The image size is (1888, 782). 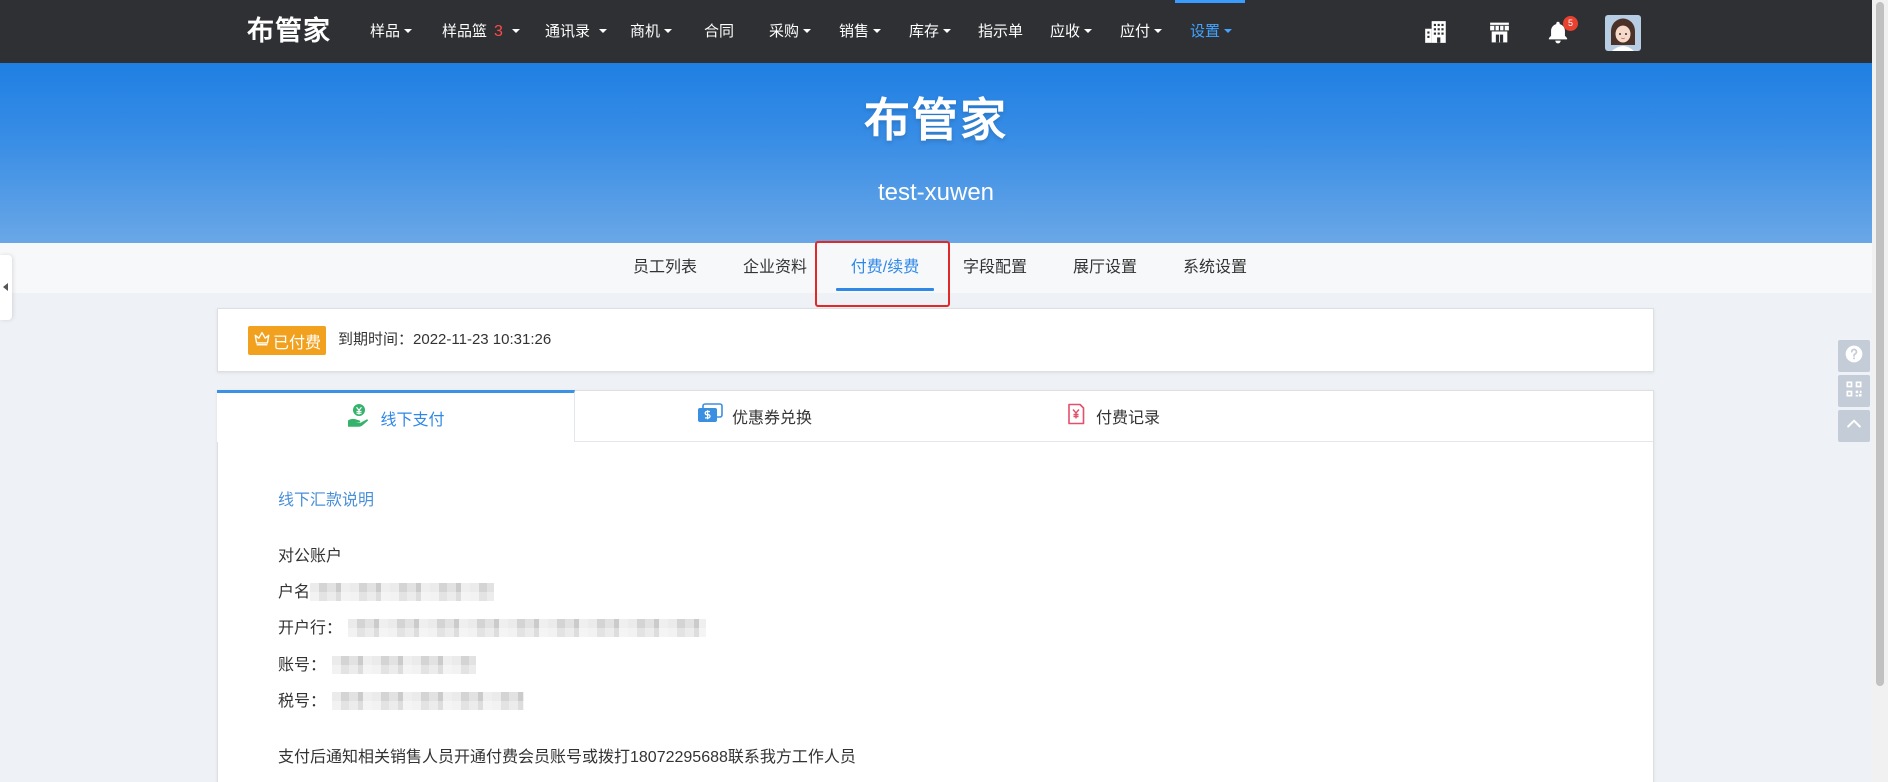 I want to click on tab-field-config: 字段配置, so click(x=995, y=268).